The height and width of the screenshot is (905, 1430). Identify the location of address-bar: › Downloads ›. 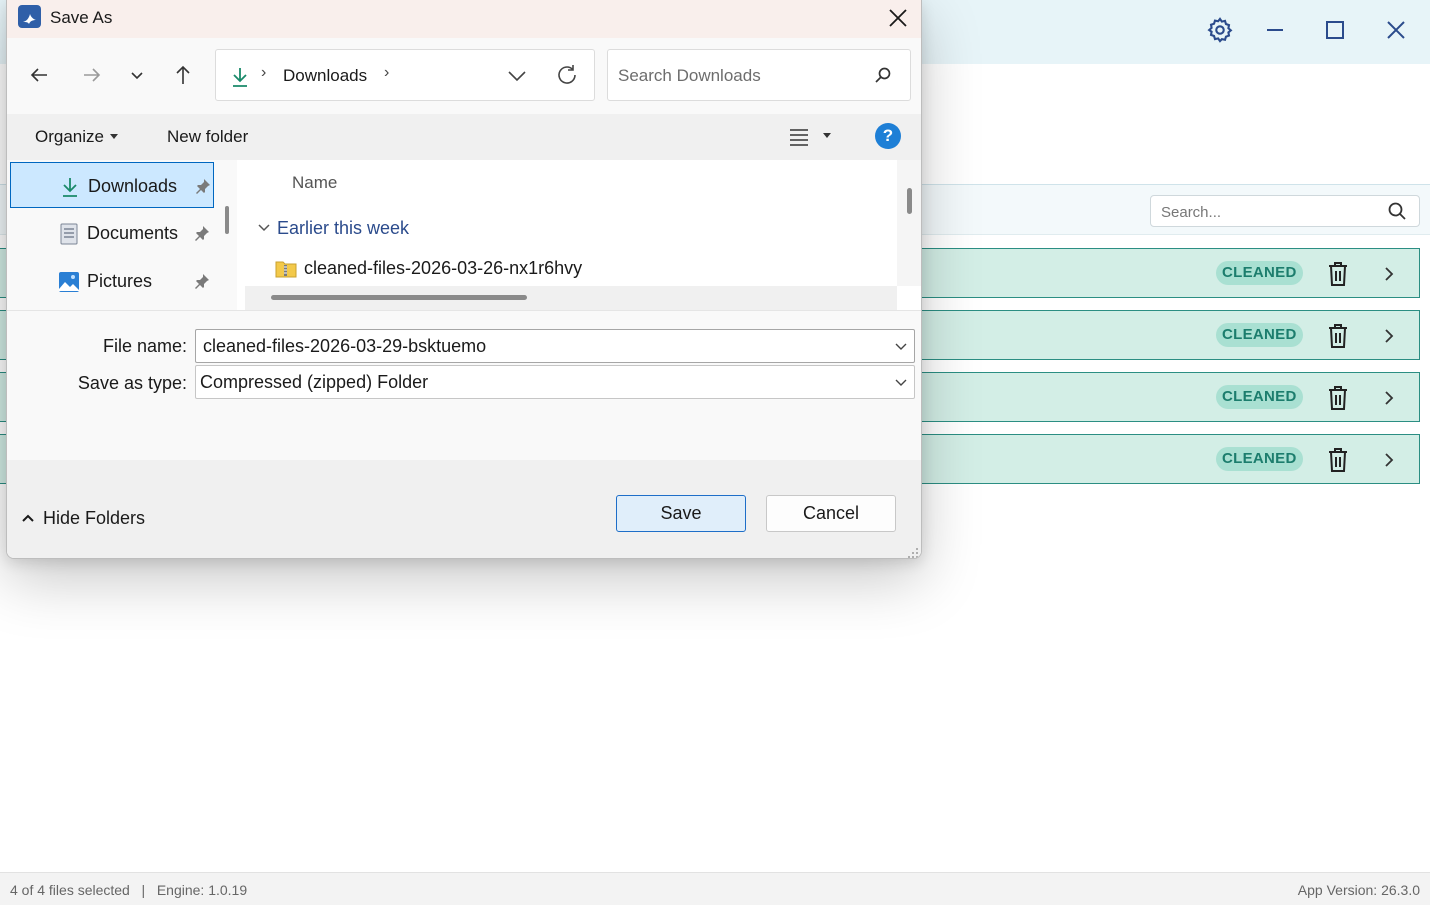
(405, 75).